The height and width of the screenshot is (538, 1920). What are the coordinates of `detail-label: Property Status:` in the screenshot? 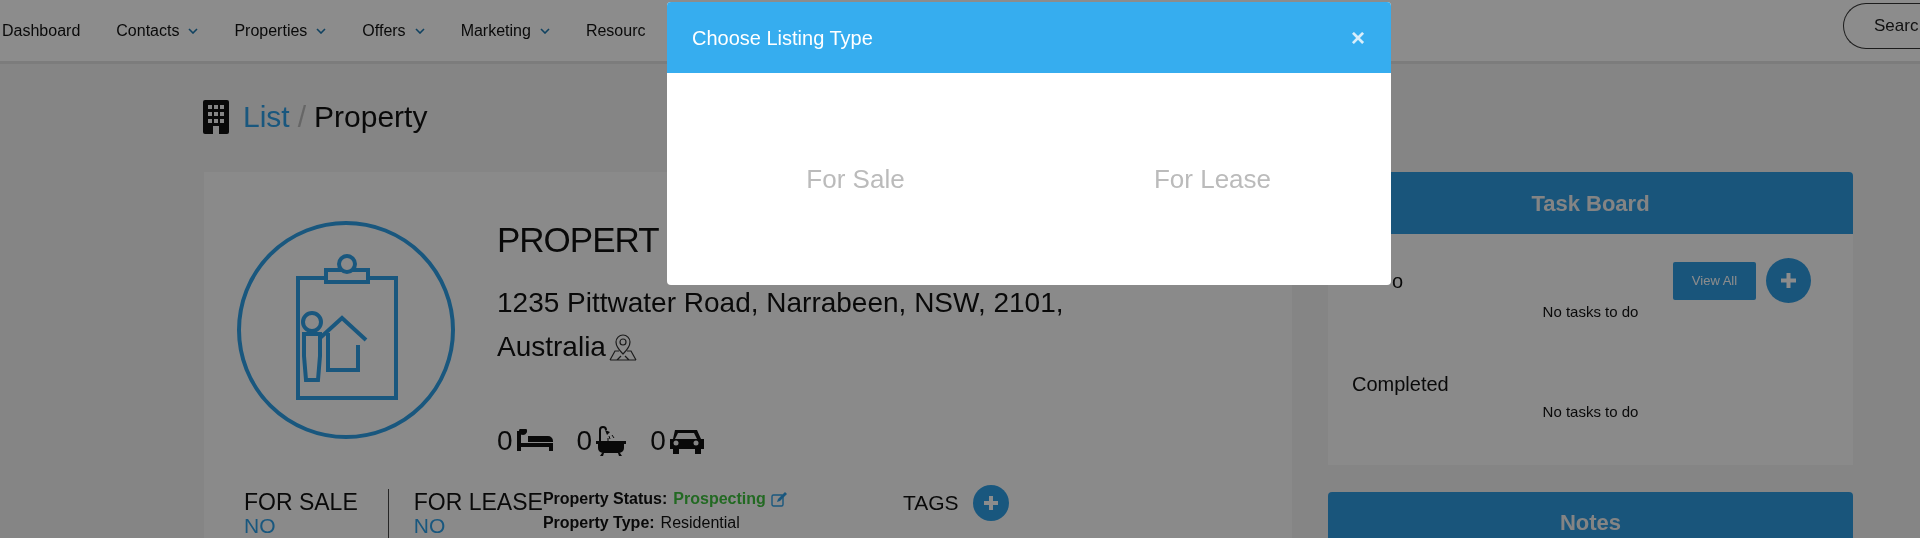 It's located at (605, 499).